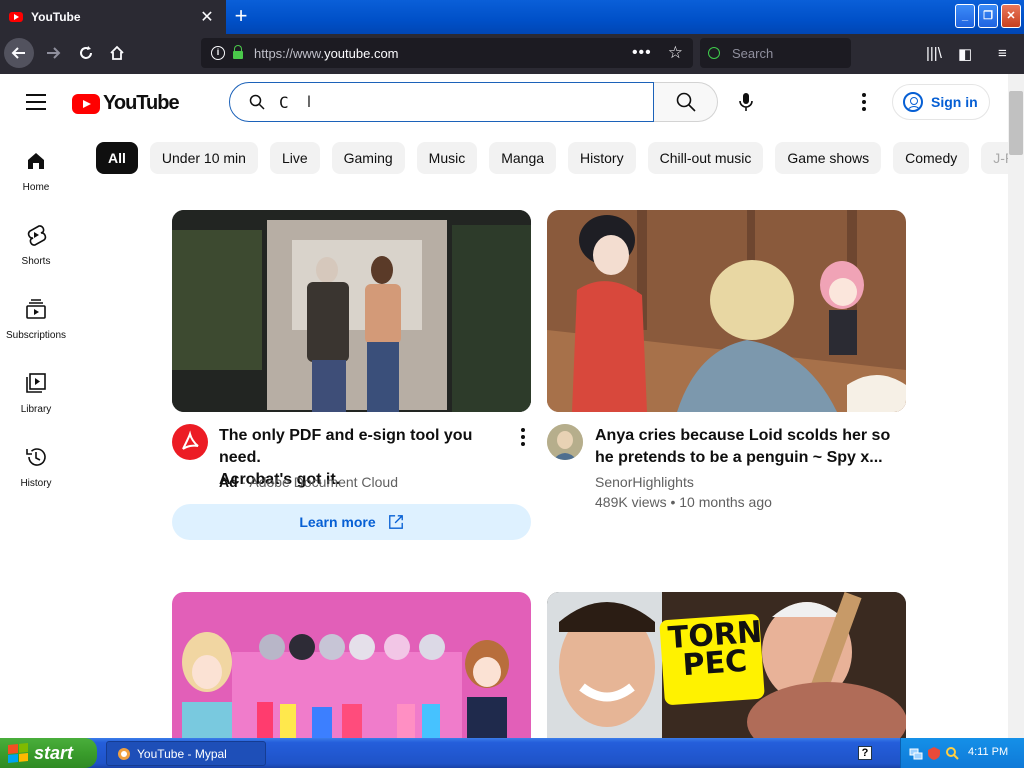  Describe the element at coordinates (323, 482) in the screenshot. I see `channel-name: Adobe Document Cloud` at that location.